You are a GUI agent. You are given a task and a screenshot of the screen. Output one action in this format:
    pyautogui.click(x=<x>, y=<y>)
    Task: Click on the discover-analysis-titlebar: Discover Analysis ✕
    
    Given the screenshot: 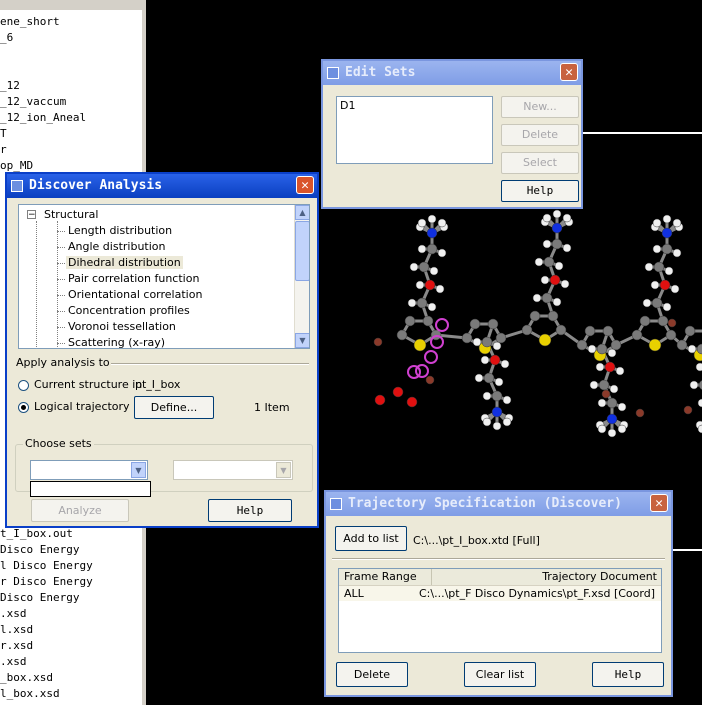 What is the action you would take?
    pyautogui.click(x=162, y=186)
    